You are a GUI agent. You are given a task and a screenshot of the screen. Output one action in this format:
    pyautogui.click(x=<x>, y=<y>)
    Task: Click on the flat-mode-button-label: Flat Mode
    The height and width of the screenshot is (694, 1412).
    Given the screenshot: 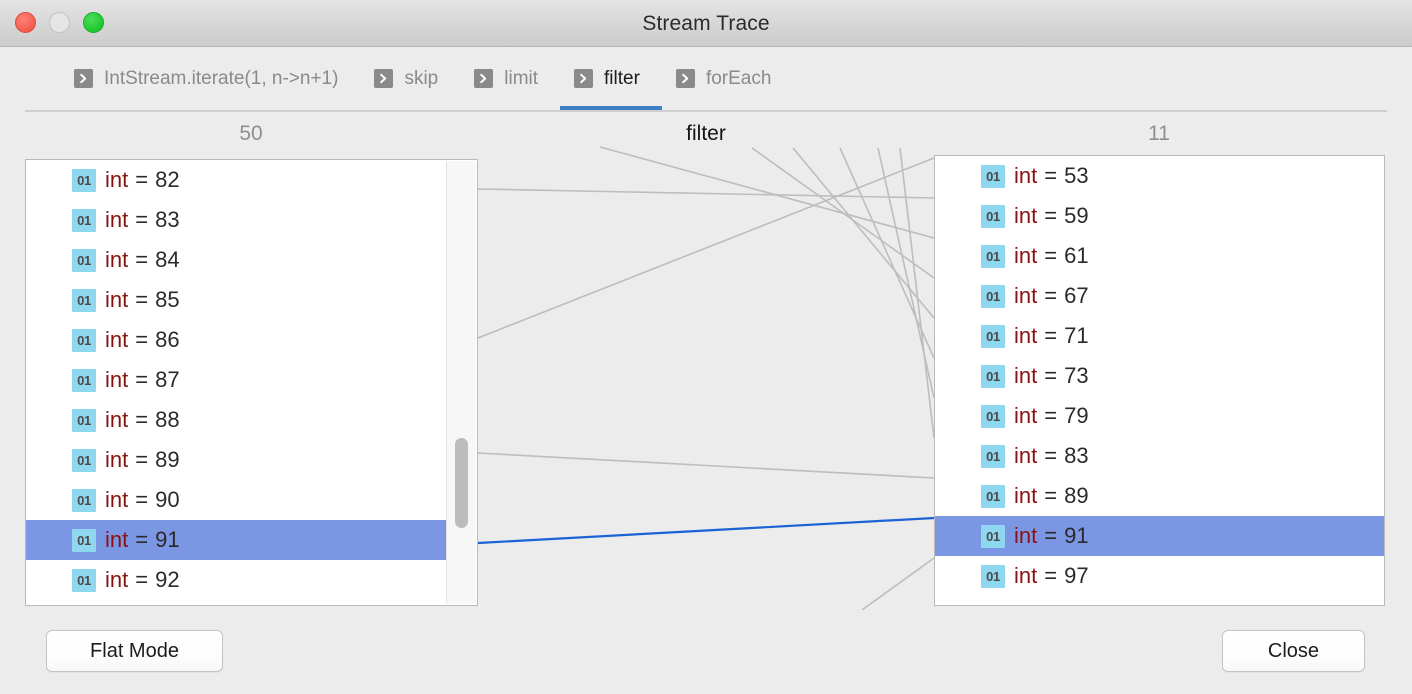 What is the action you would take?
    pyautogui.click(x=134, y=650)
    